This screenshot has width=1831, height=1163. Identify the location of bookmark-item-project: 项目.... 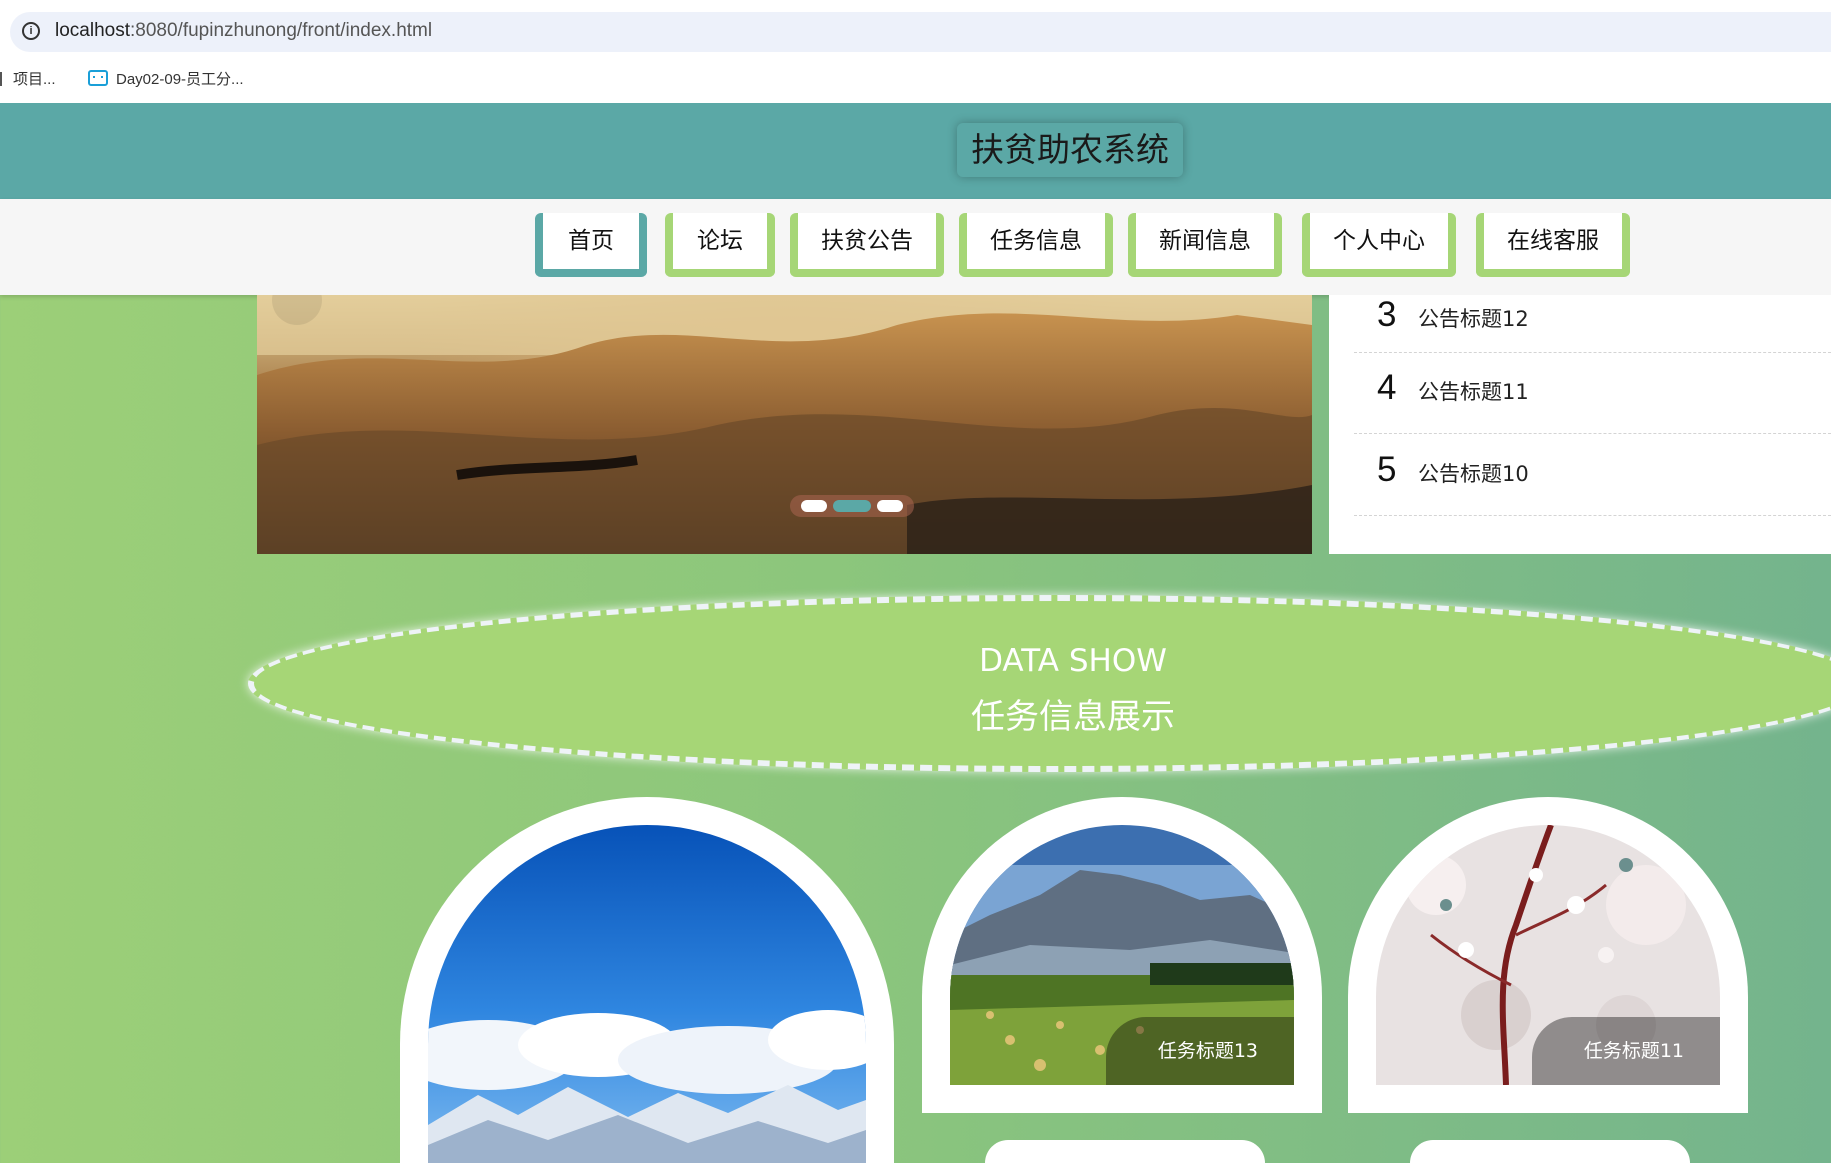
(28, 78).